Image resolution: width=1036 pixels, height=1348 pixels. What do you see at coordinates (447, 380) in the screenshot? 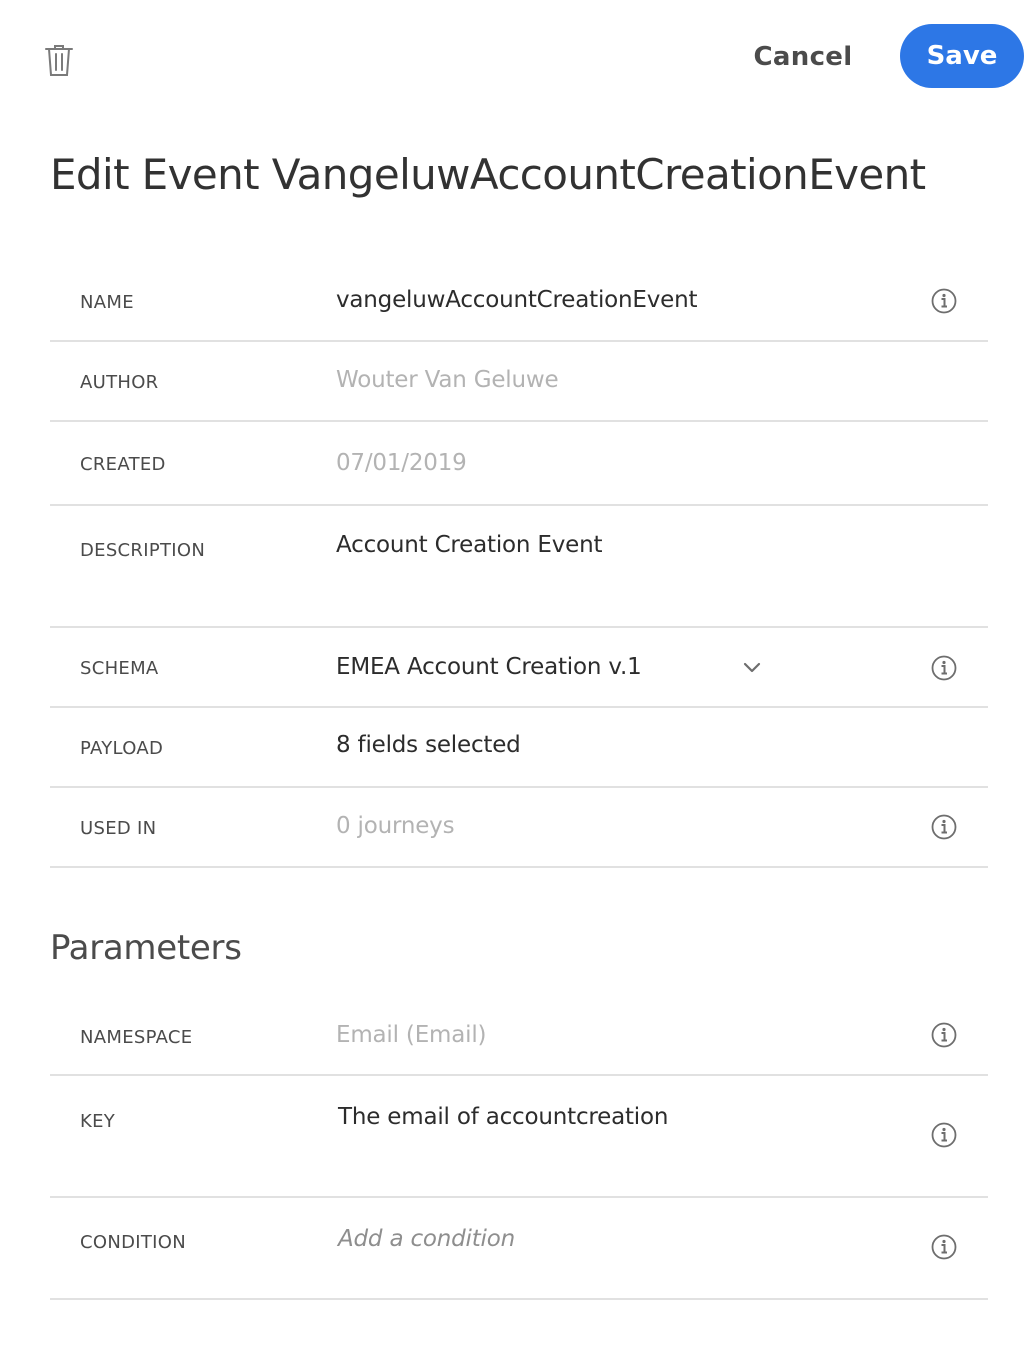
I see `author-value: Wouter Van Geluwe` at bounding box center [447, 380].